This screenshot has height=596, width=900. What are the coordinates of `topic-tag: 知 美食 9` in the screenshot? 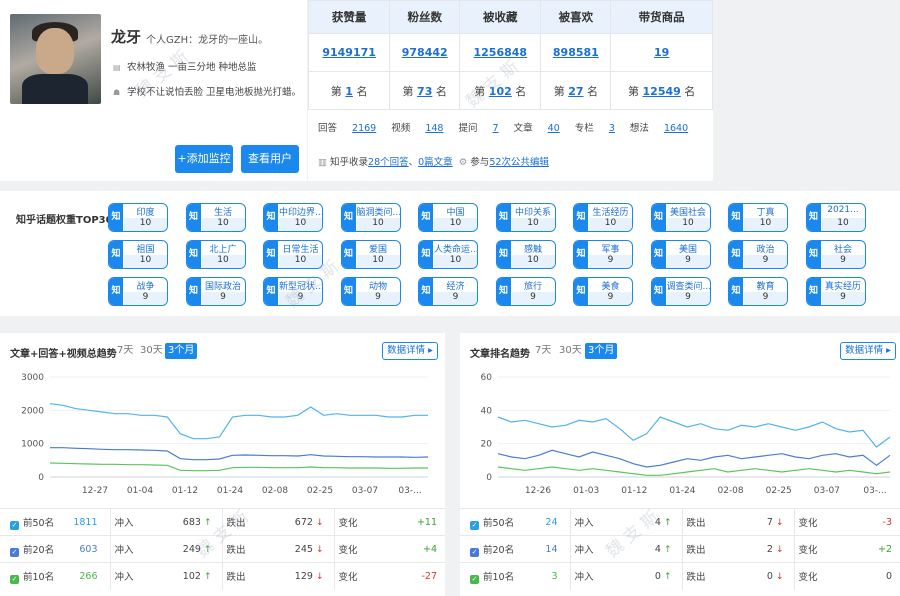 It's located at (603, 291).